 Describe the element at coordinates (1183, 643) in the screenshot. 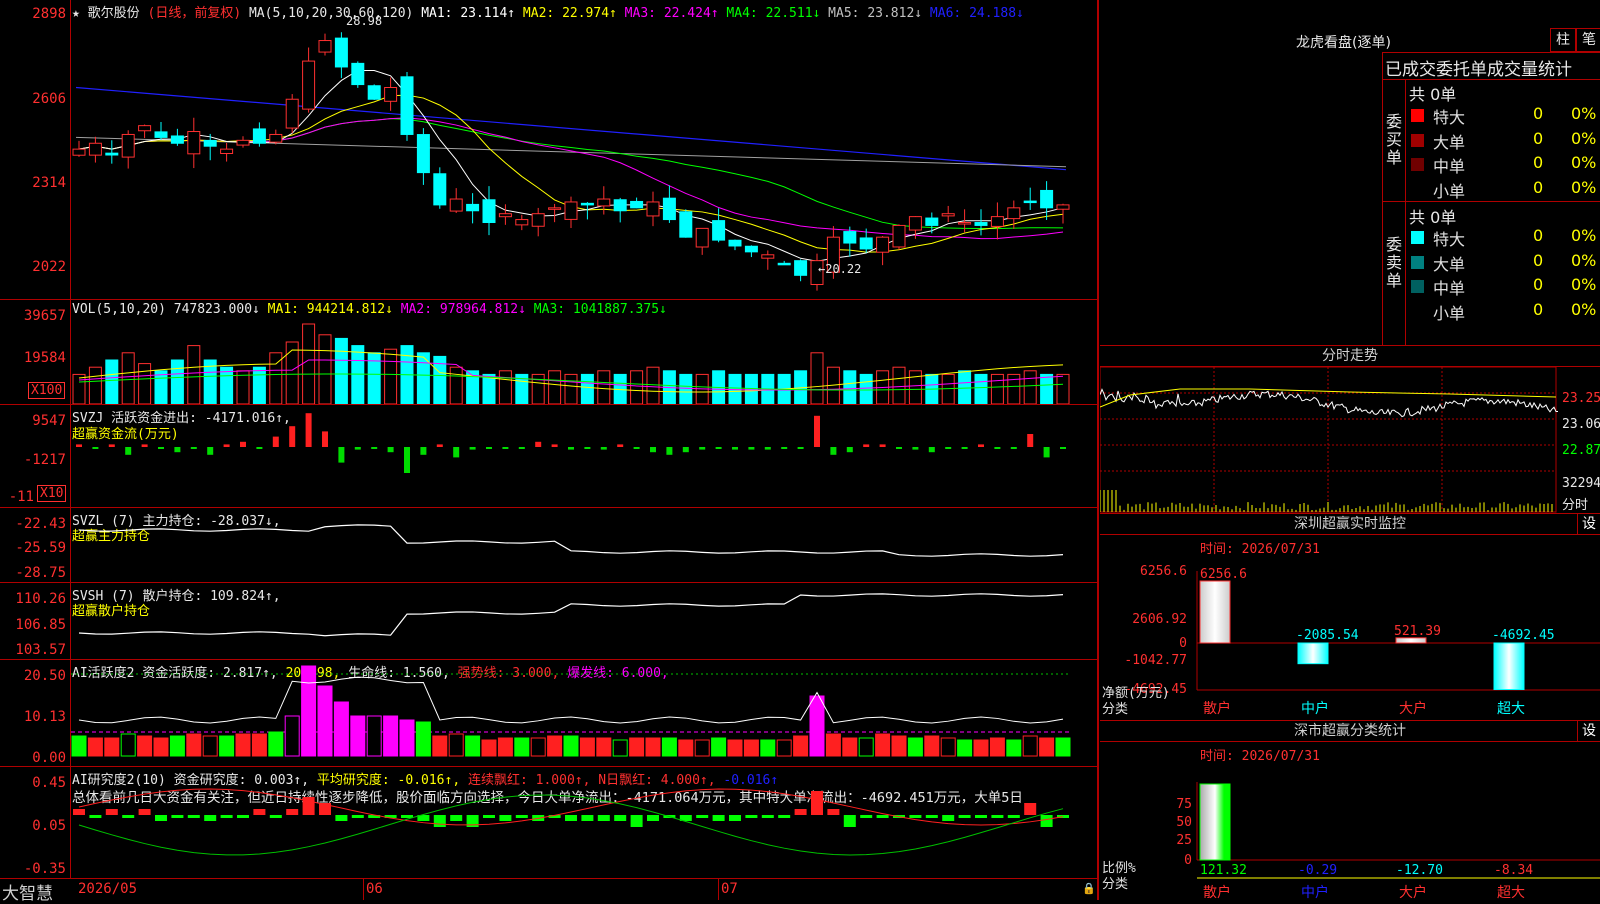

I see `axis-tick-label: 0` at that location.